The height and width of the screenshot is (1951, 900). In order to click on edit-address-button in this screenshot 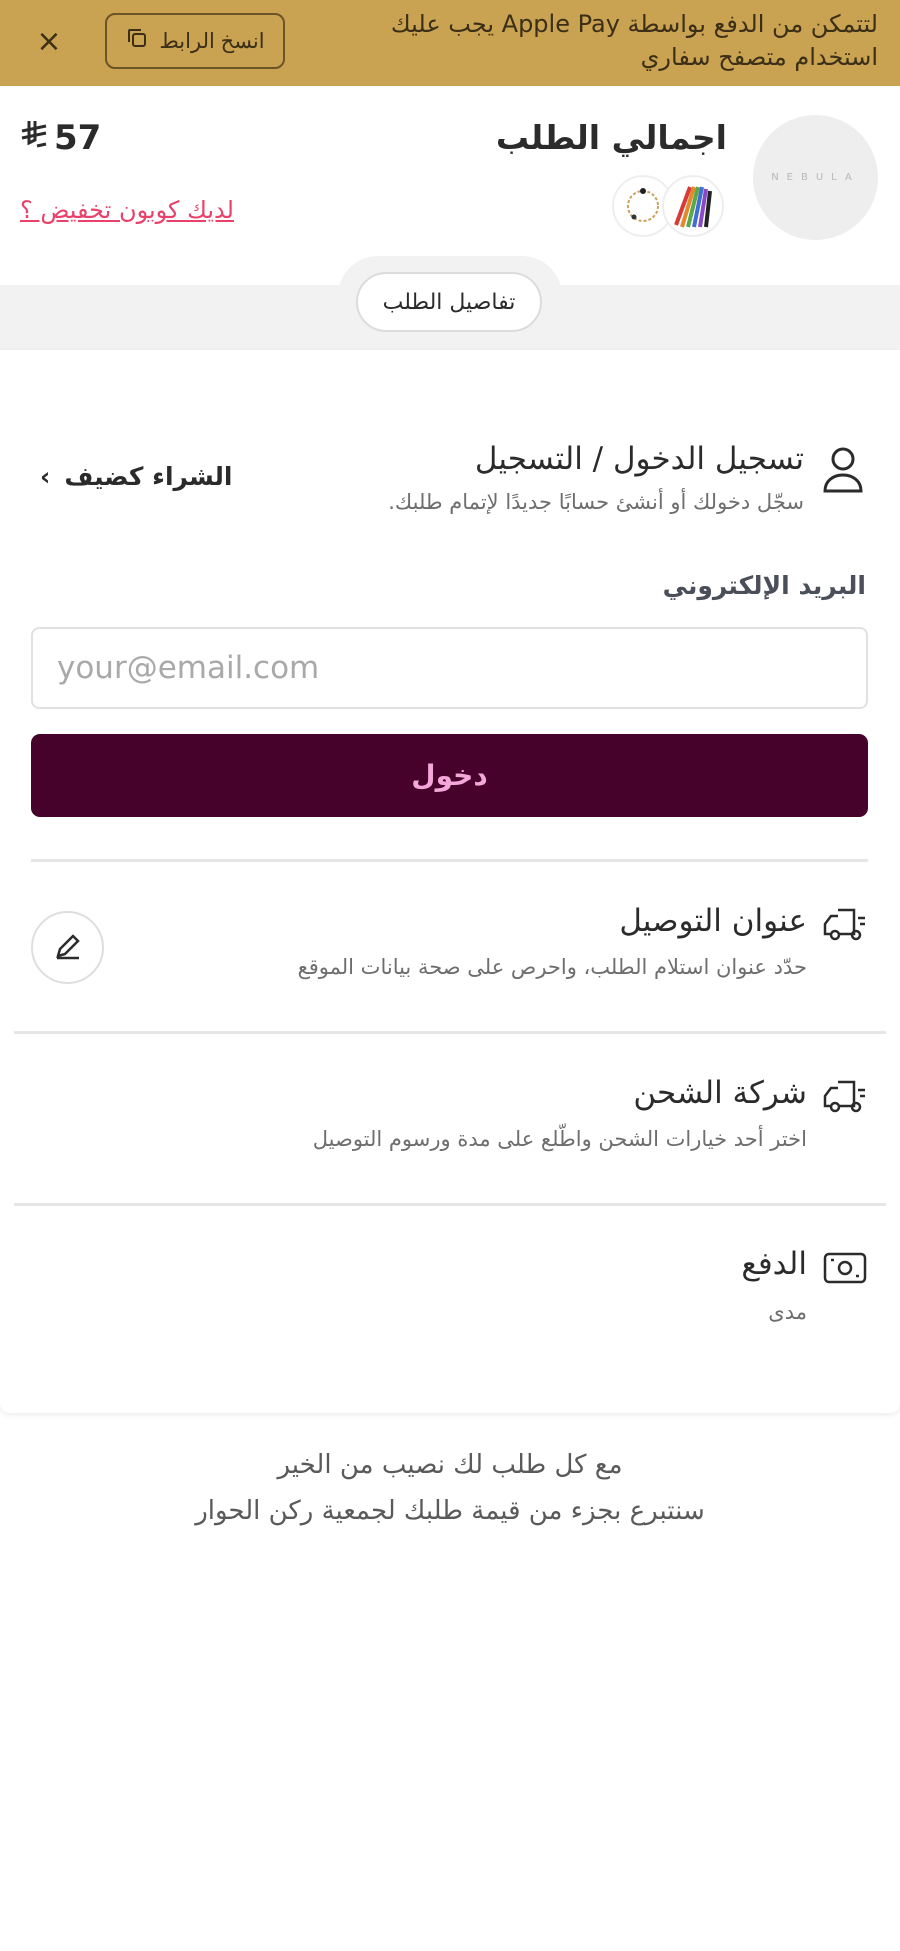, I will do `click(67, 947)`.